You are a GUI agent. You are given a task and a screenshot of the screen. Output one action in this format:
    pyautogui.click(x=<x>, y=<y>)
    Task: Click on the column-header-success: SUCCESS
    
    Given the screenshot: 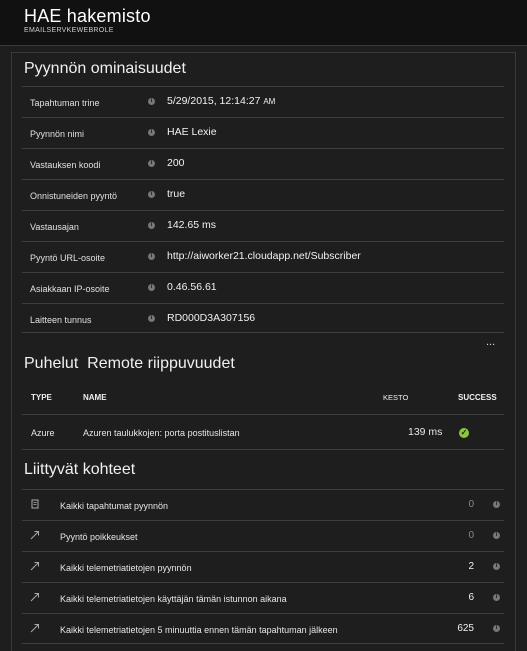 What is the action you would take?
    pyautogui.click(x=477, y=397)
    